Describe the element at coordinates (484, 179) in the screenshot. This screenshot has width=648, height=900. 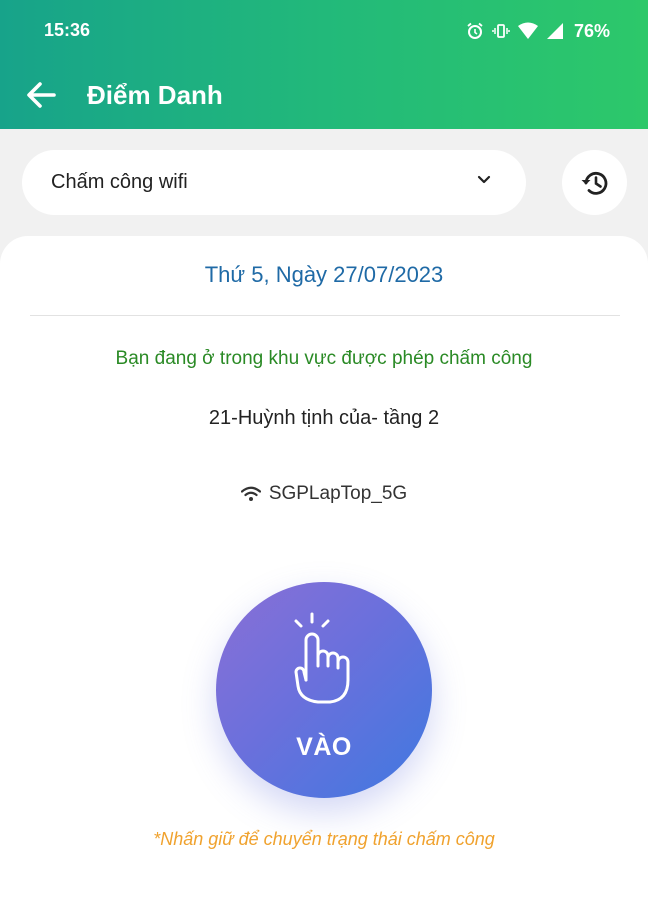
I see `chevron-down-icon` at that location.